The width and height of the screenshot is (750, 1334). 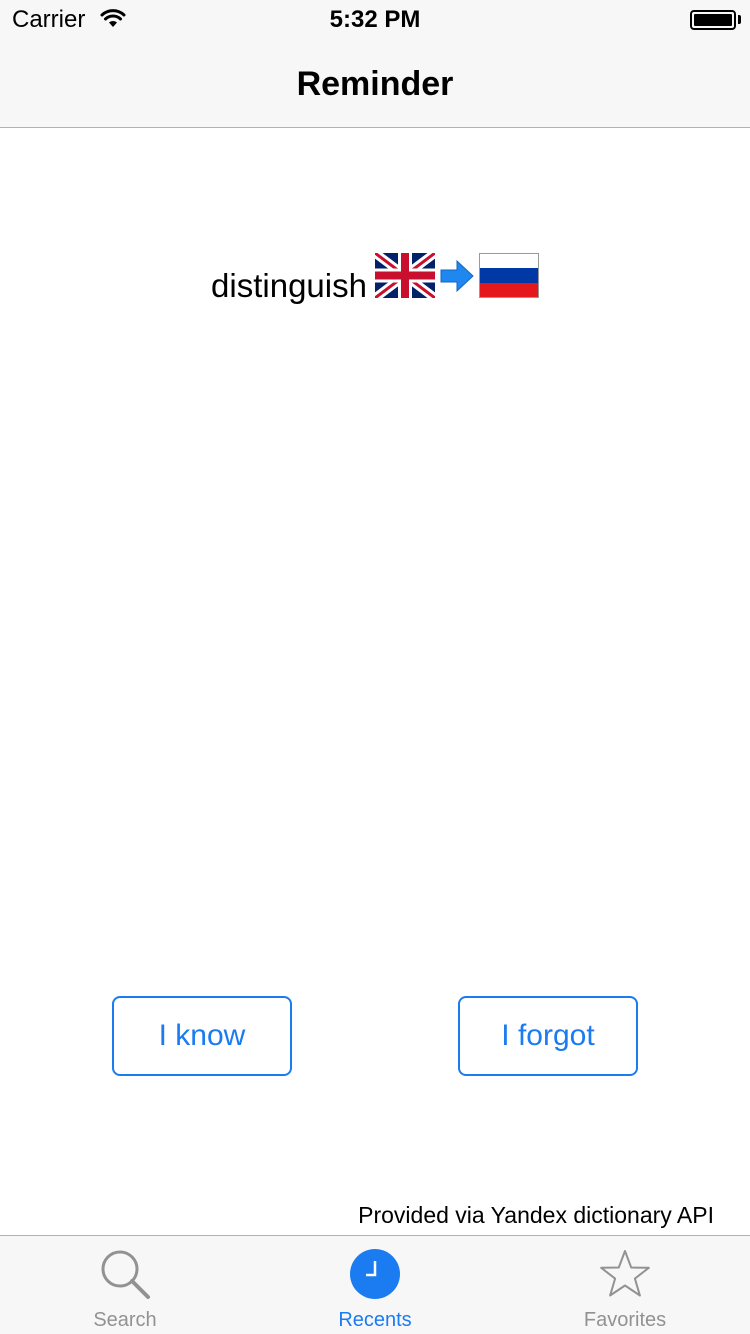 I want to click on api-credit: Provided via Yandex dictionary API, so click(x=536, y=1215).